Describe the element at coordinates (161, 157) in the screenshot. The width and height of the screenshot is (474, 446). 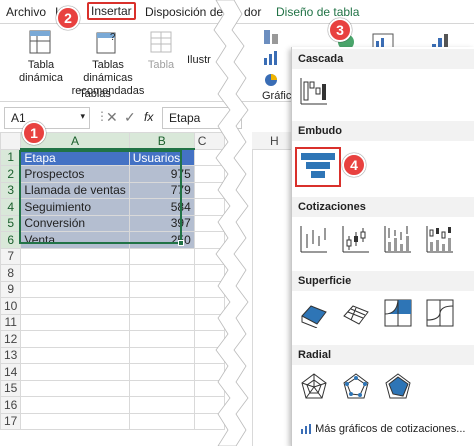
I see `header-cell-usuarios: Usuarios` at that location.